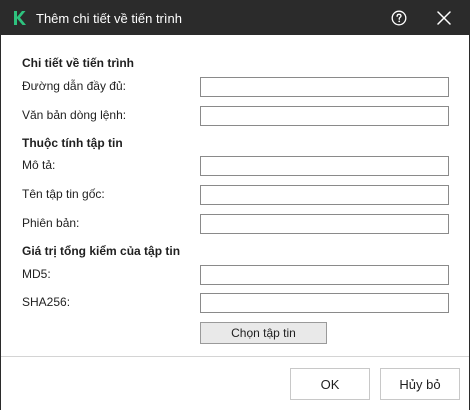 The height and width of the screenshot is (410, 470). Describe the element at coordinates (20, 18) in the screenshot. I see `kaspersky-logo-icon` at that location.